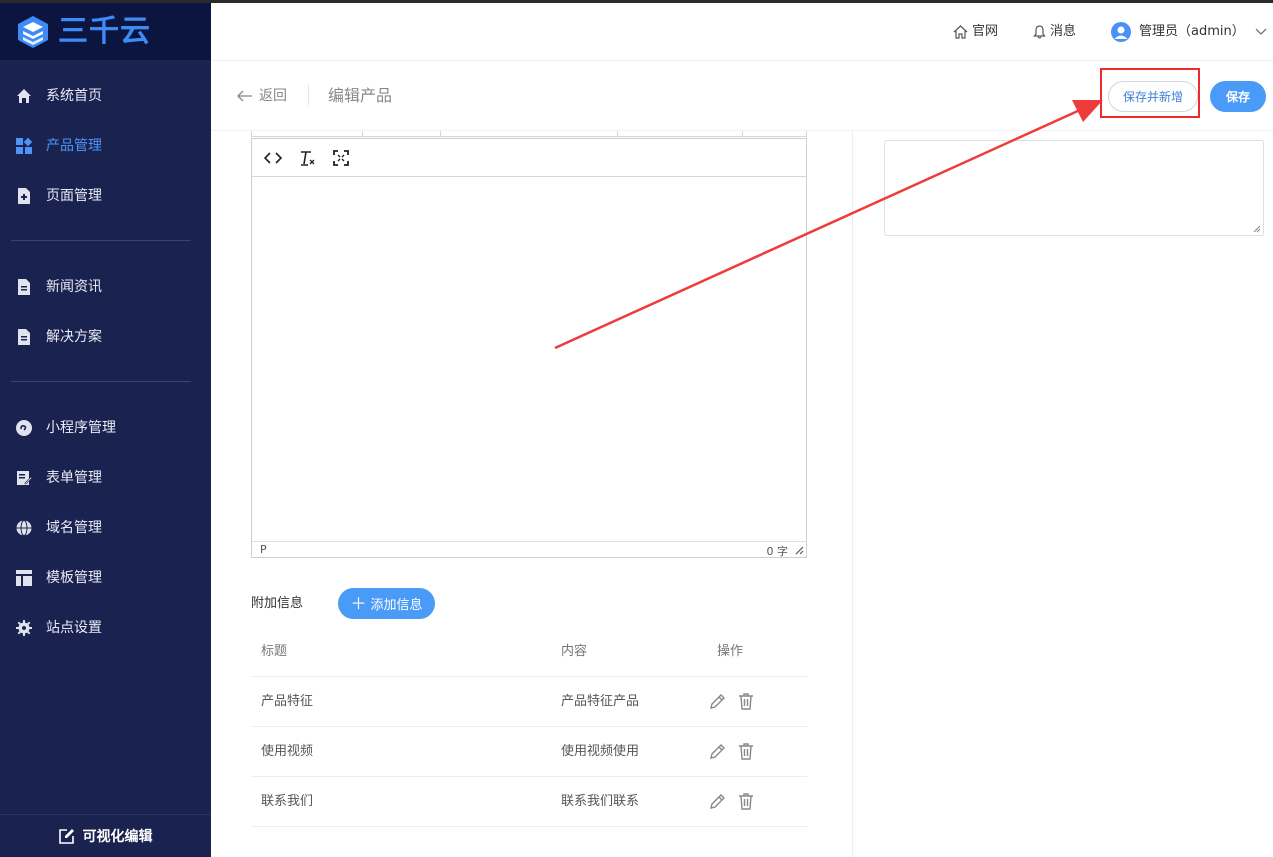 The height and width of the screenshot is (857, 1273). I want to click on row-title: 使用视频, so click(287, 751).